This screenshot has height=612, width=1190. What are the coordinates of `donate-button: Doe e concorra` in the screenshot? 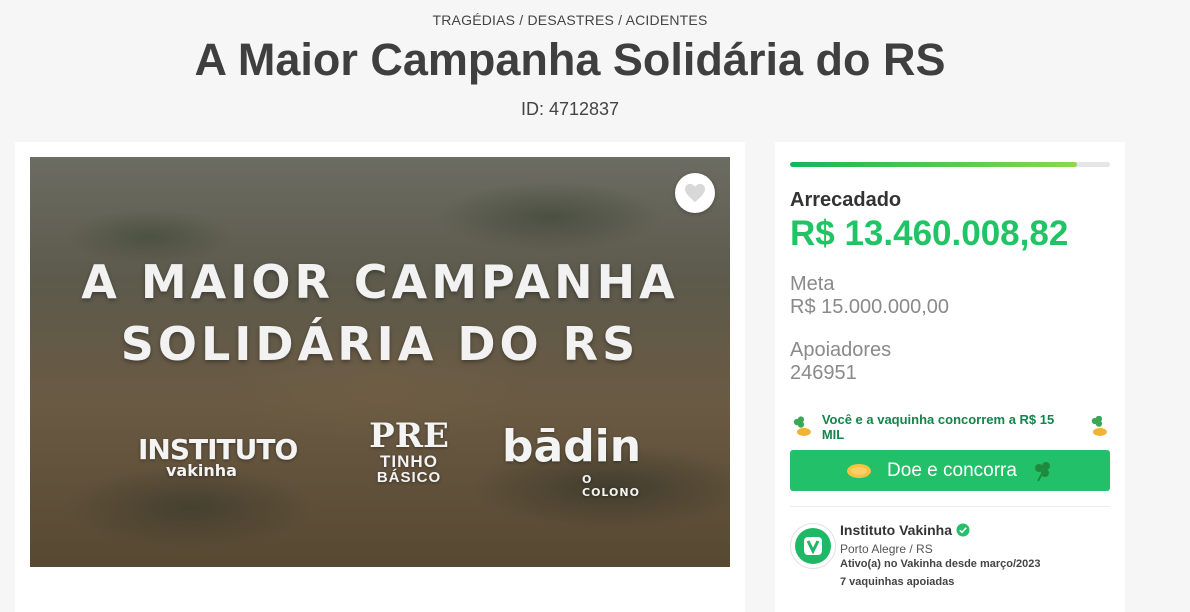 It's located at (950, 470).